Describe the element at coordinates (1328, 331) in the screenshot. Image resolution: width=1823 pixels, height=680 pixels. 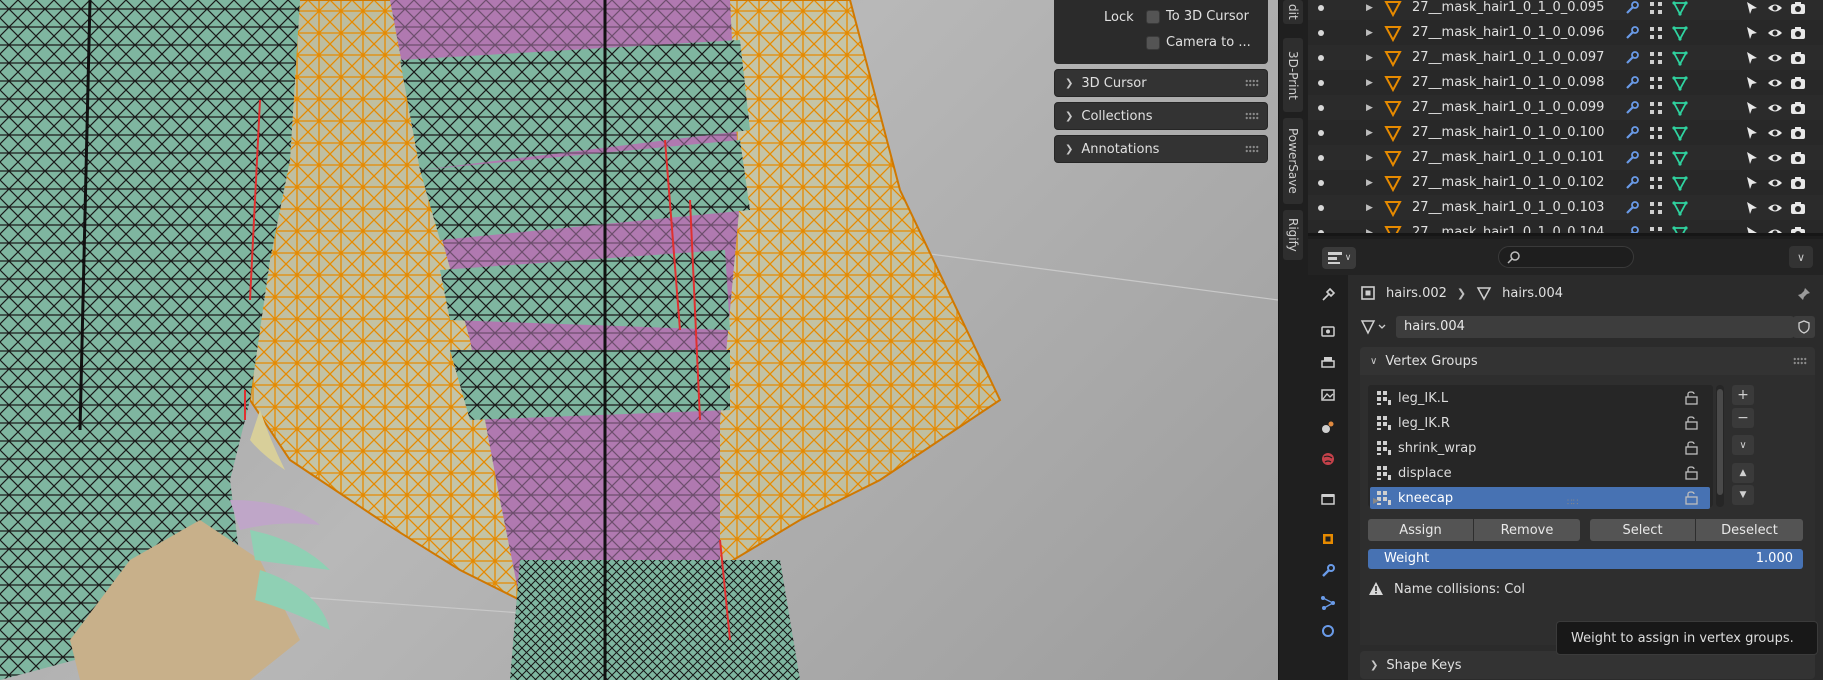
I see `tab-render` at that location.